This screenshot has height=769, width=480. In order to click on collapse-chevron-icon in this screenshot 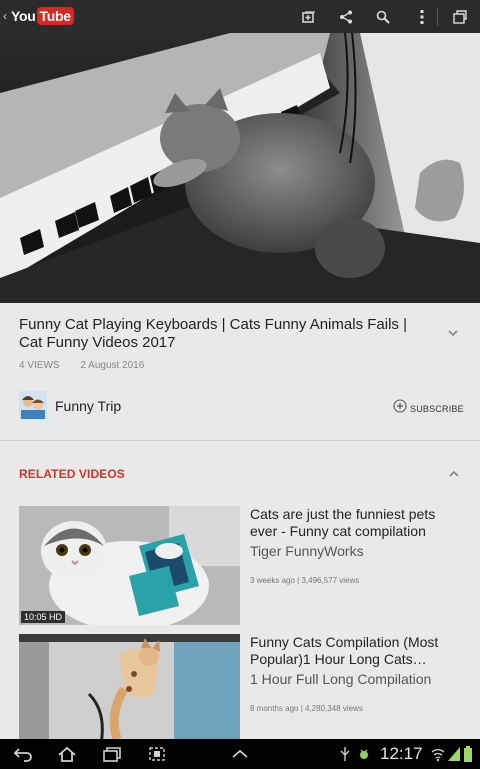, I will do `click(454, 474)`.